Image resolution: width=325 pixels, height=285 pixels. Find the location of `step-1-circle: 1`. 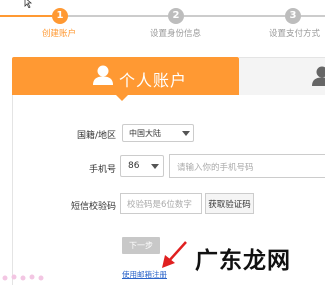

step-1-circle: 1 is located at coordinates (60, 16).